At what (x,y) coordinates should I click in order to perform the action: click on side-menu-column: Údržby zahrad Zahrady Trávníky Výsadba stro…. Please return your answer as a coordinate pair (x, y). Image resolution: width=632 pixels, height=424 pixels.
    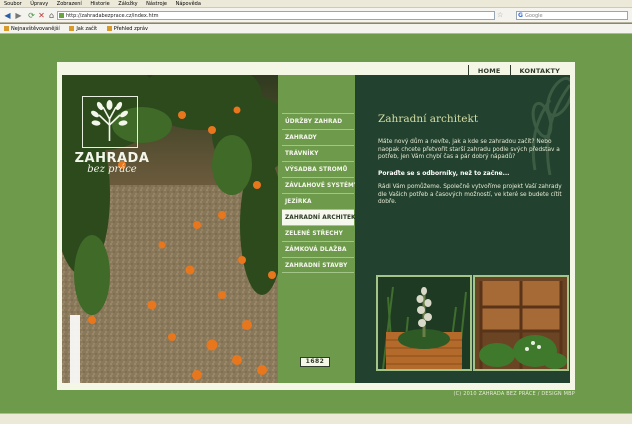
    Looking at the image, I should click on (319, 229).